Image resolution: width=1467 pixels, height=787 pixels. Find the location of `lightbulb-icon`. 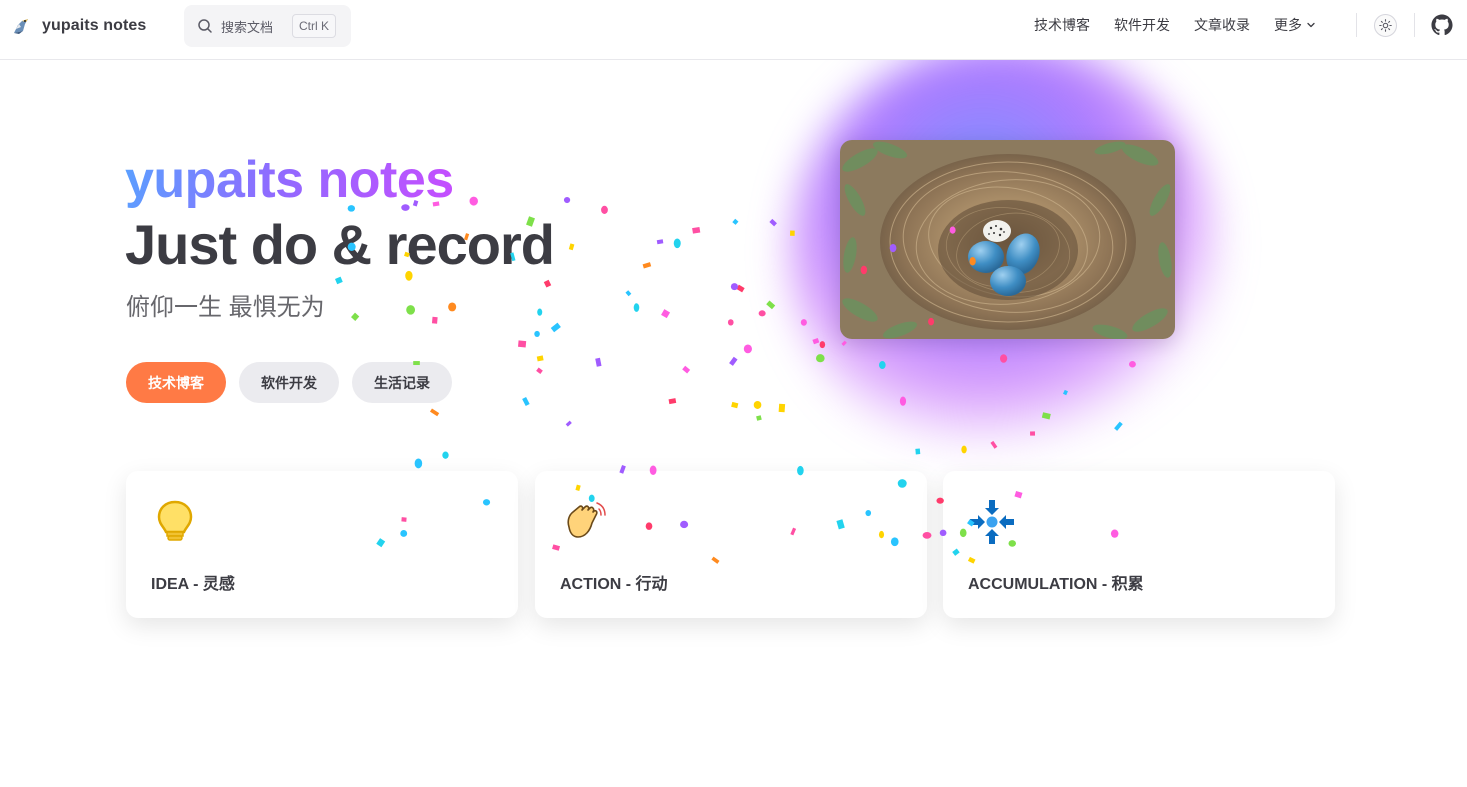

lightbulb-icon is located at coordinates (175, 520).